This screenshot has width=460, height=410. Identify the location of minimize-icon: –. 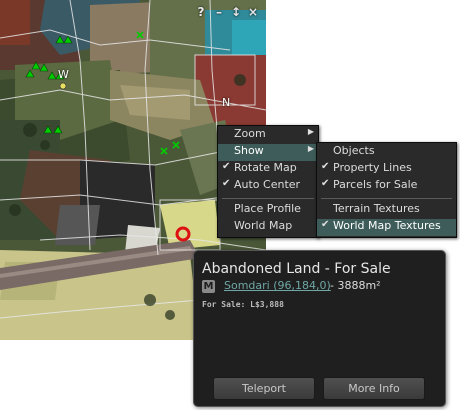
(219, 12).